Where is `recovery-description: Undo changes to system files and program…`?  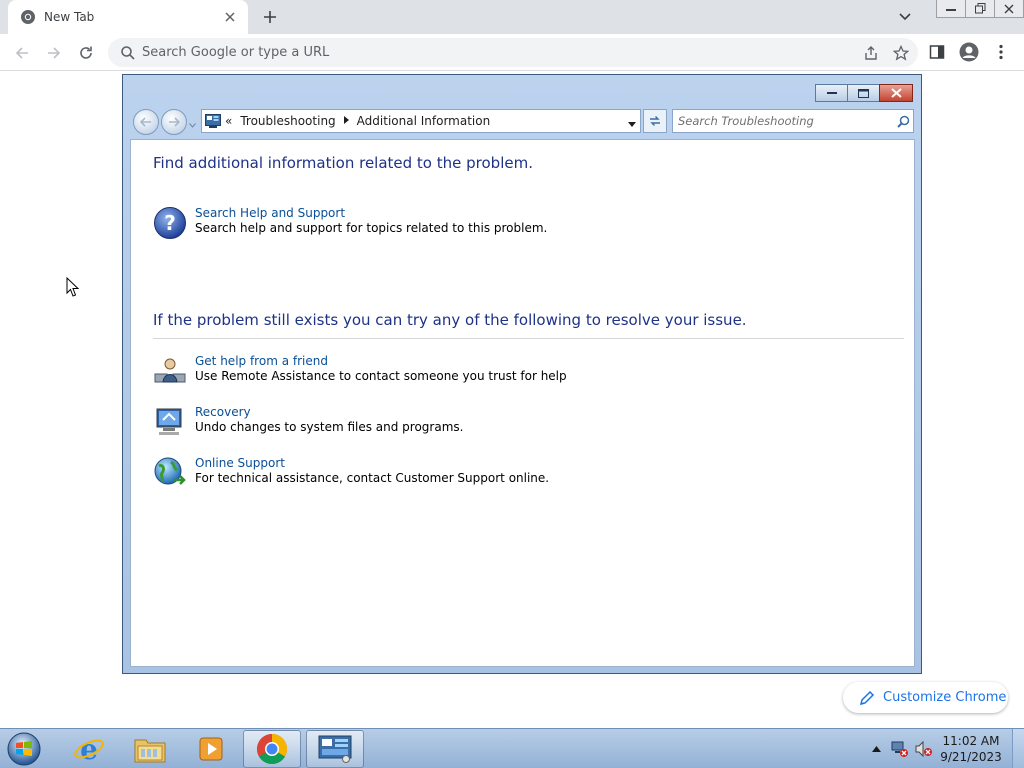 recovery-description: Undo changes to system files and program… is located at coordinates (329, 427).